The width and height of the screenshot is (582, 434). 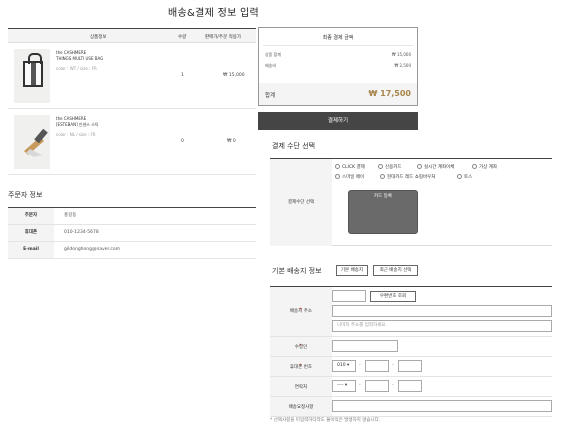 I want to click on product-option: color : NL / size : FR, so click(x=76, y=134).